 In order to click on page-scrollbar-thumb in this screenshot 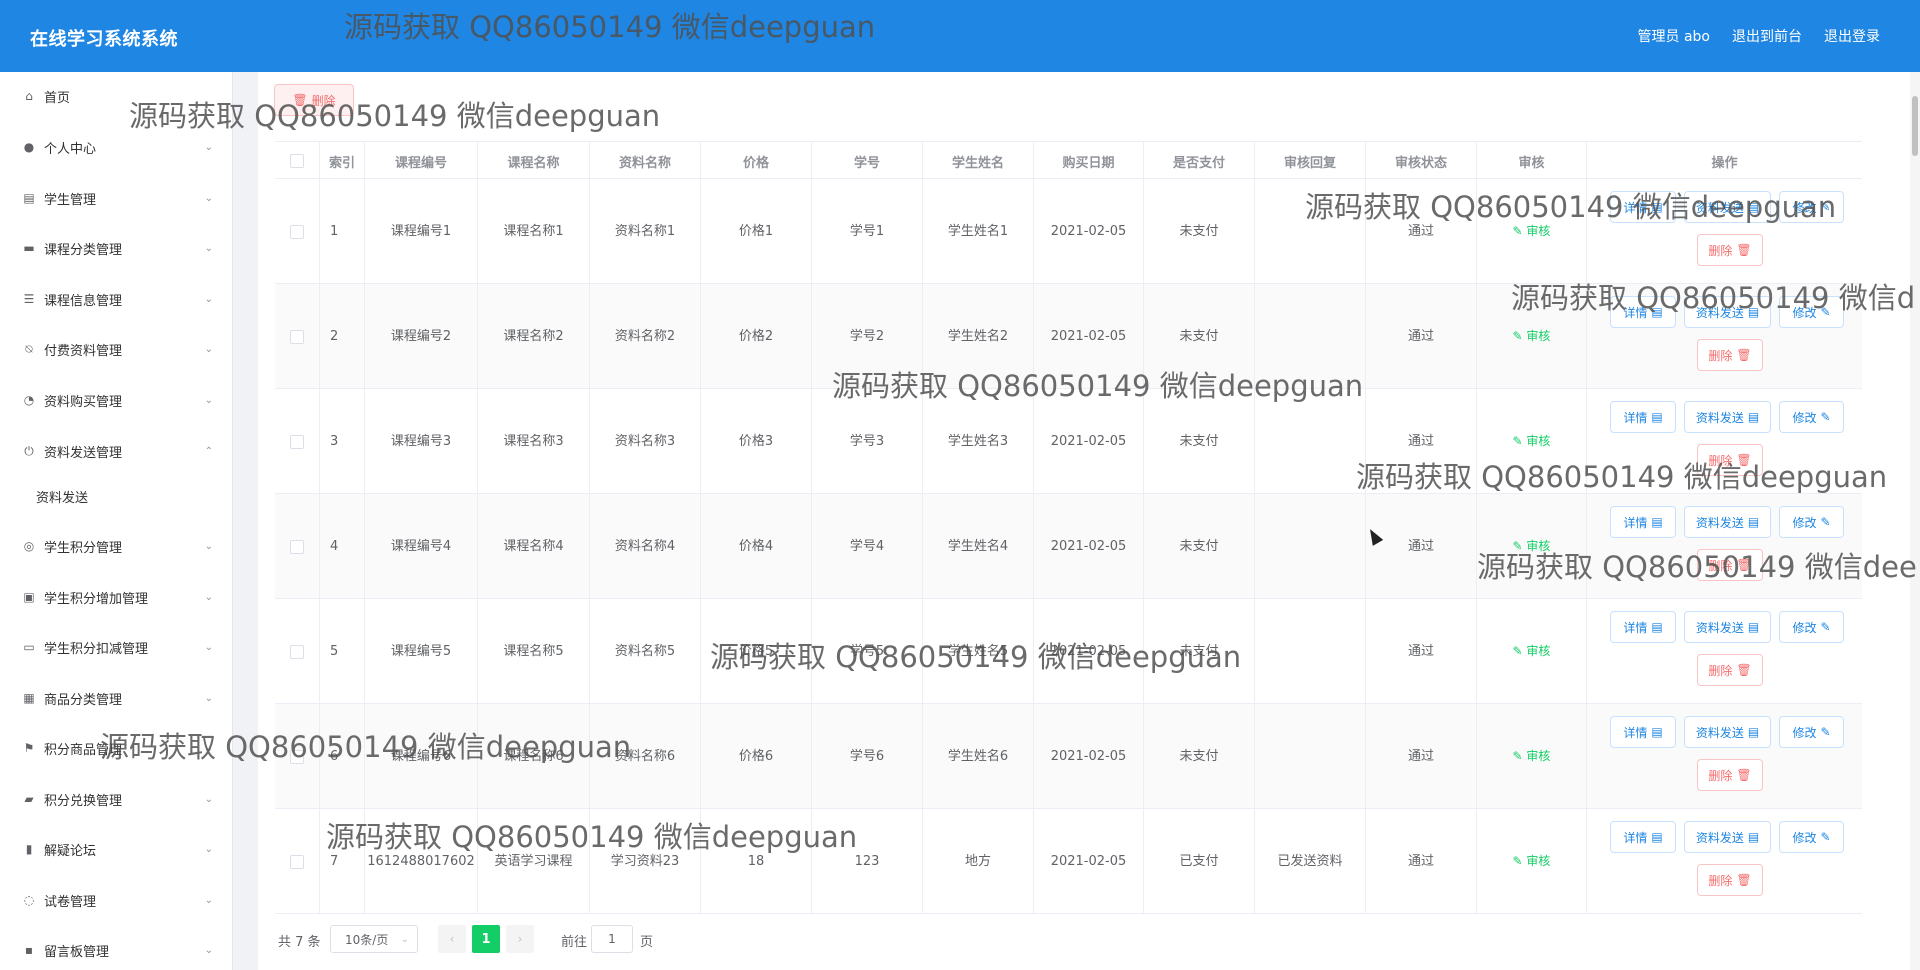, I will do `click(1915, 126)`.